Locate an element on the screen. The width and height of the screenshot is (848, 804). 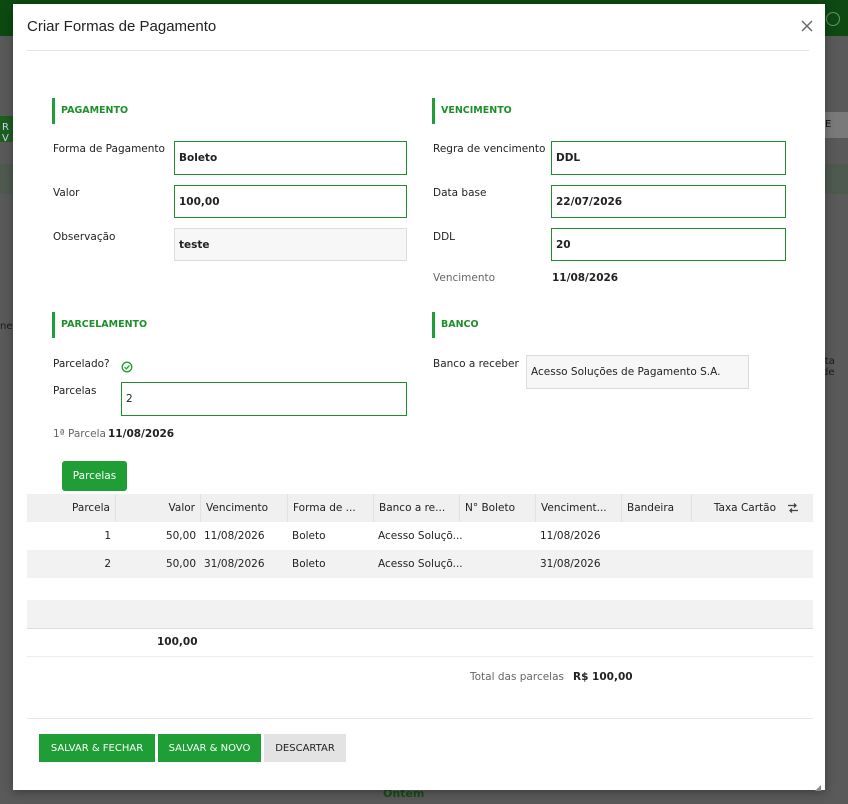
regra-vencimento-label: Regra de vencimento is located at coordinates (489, 149).